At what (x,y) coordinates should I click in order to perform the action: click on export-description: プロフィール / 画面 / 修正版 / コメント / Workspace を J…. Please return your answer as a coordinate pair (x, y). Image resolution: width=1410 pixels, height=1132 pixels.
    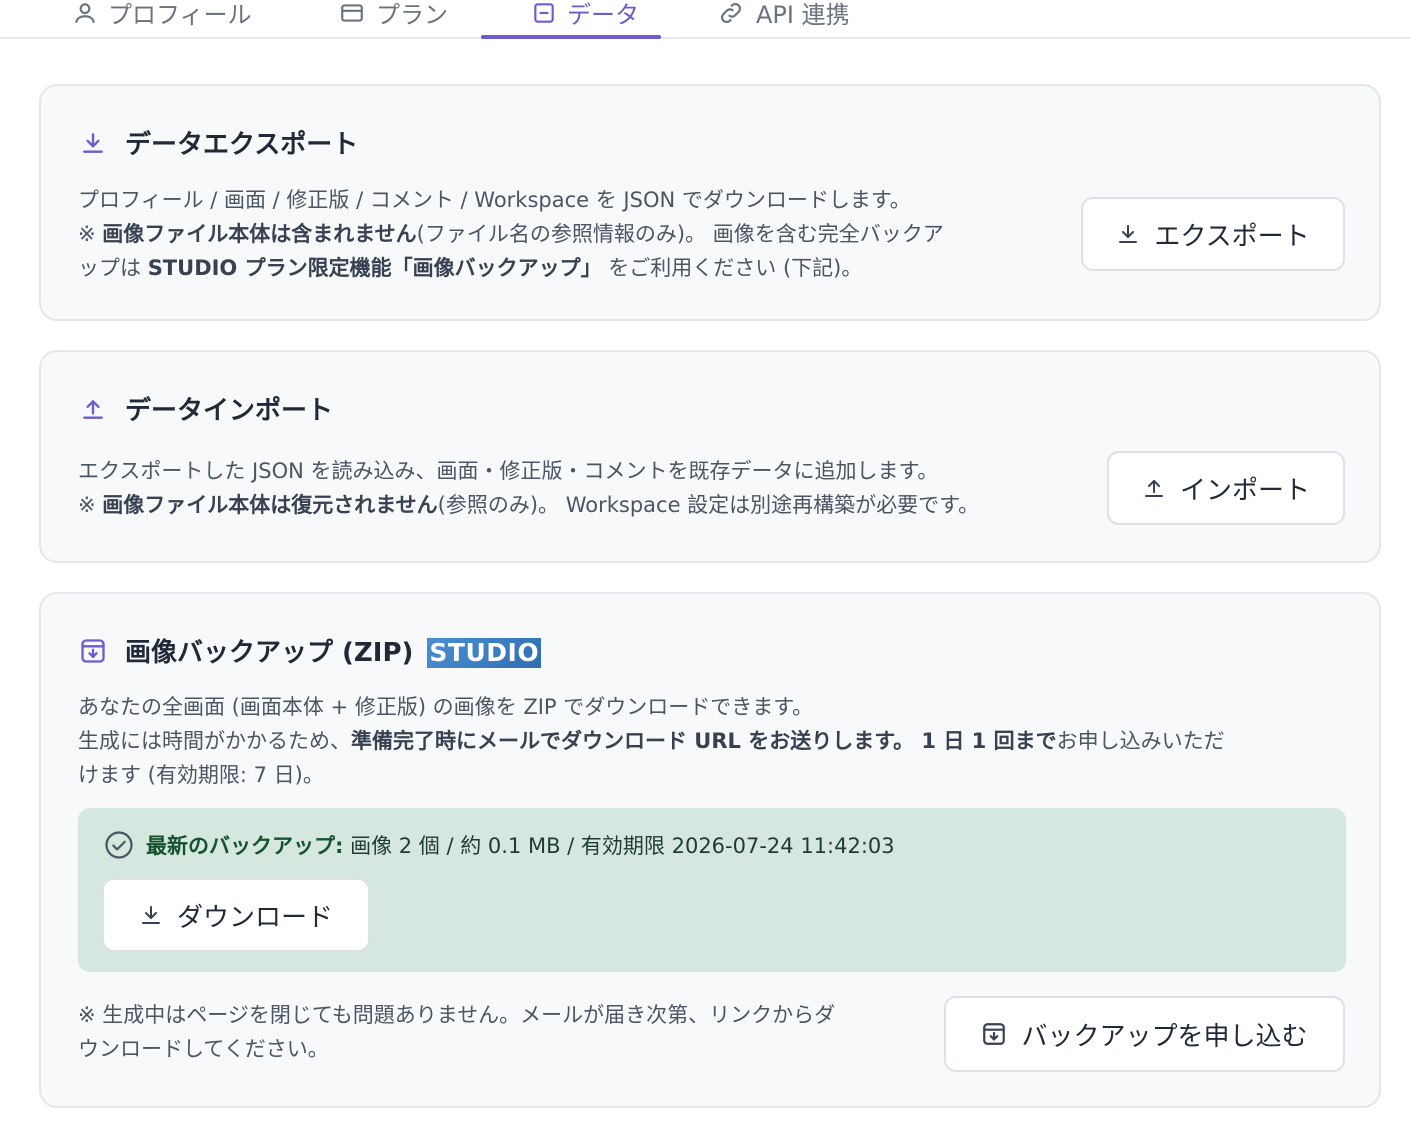
    Looking at the image, I should click on (568, 234).